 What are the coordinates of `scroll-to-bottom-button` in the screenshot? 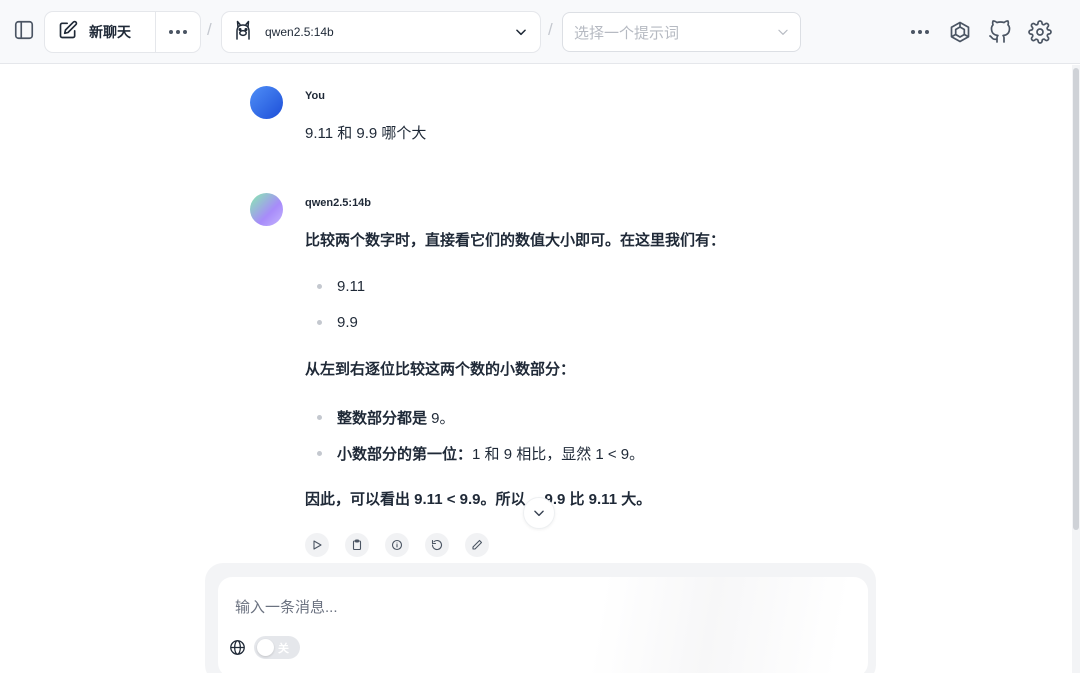 It's located at (539, 513).